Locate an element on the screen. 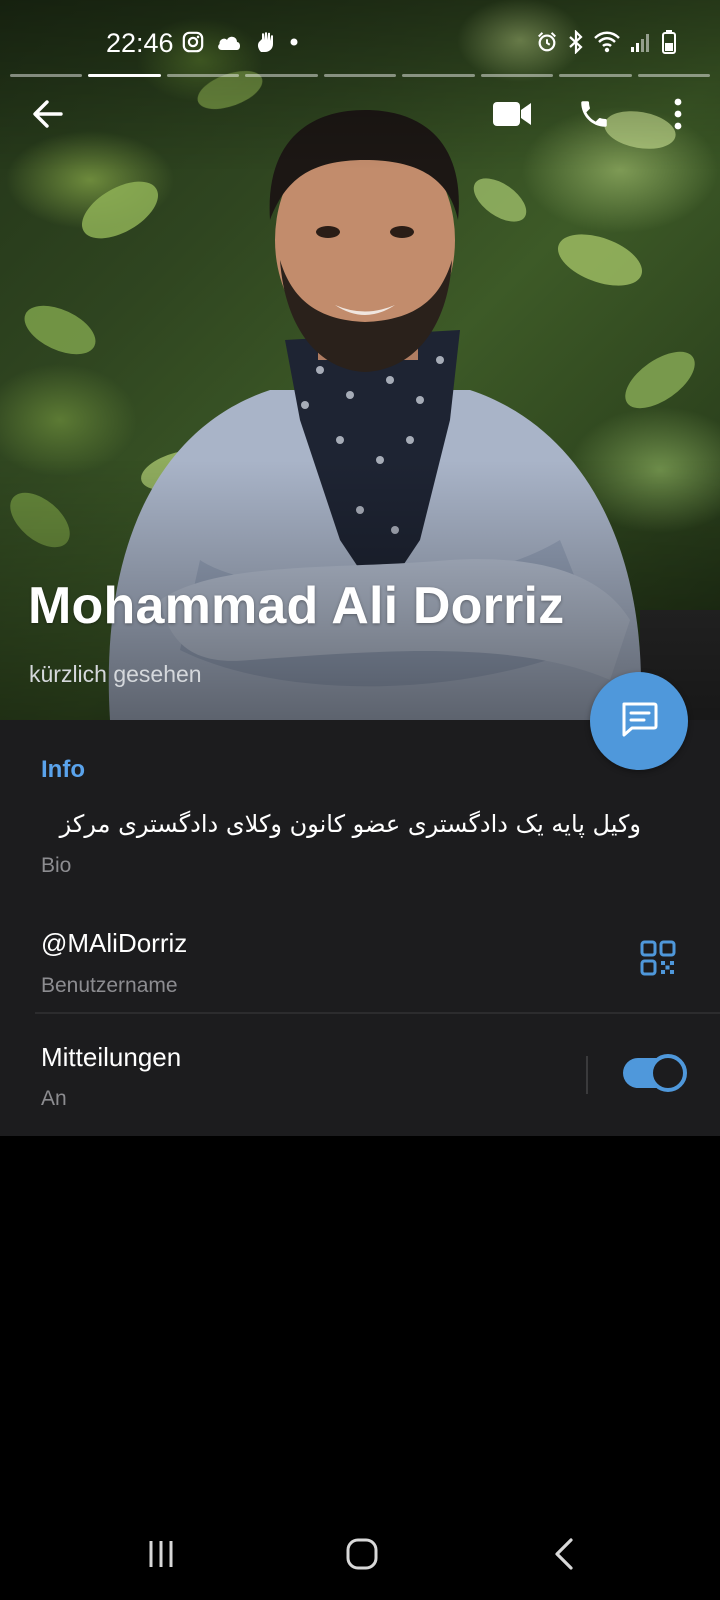 The height and width of the screenshot is (1600, 720). status-right-icons is located at coordinates (606, 42).